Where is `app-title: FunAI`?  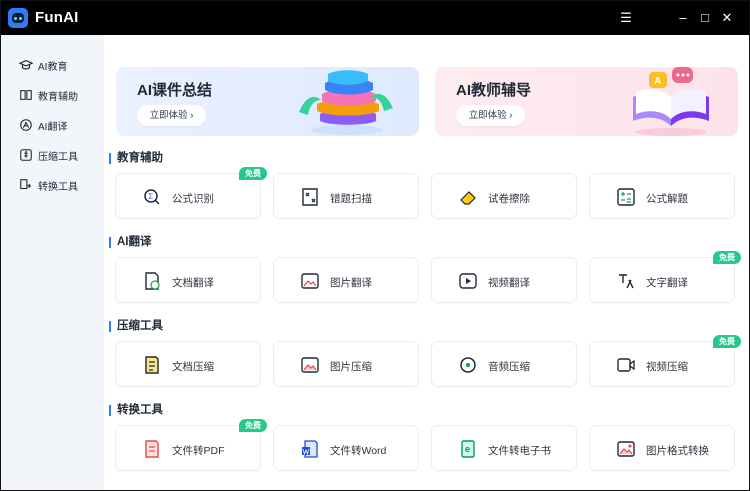
app-title: FunAI is located at coordinates (57, 17).